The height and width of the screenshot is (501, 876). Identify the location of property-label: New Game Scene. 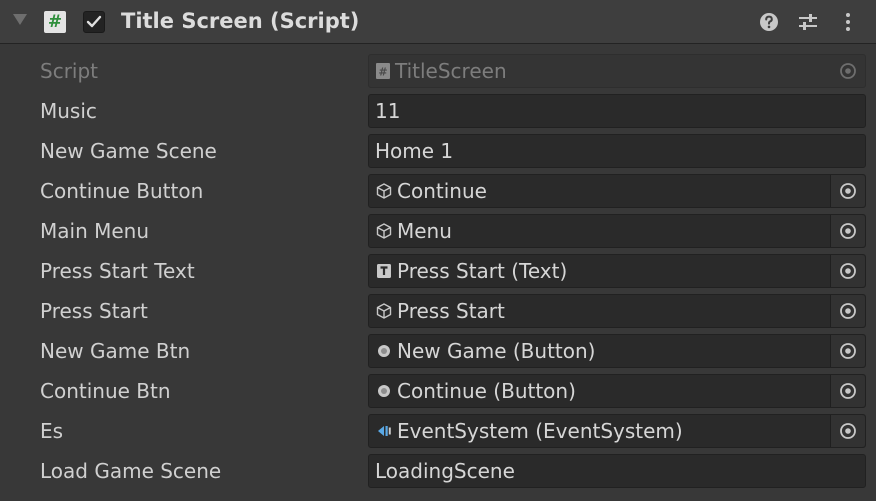
(128, 151).